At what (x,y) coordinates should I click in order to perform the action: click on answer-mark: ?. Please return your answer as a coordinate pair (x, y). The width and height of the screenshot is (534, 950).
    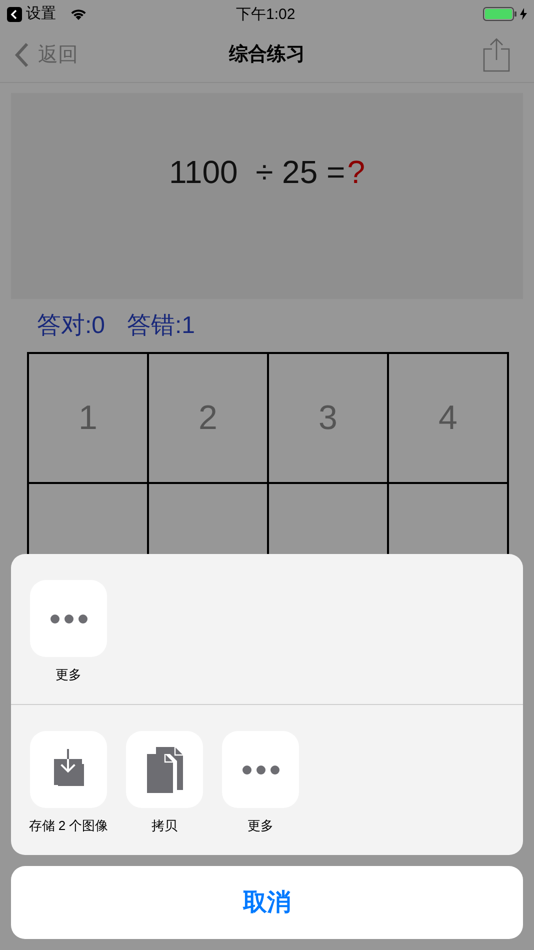
    Looking at the image, I should click on (356, 172).